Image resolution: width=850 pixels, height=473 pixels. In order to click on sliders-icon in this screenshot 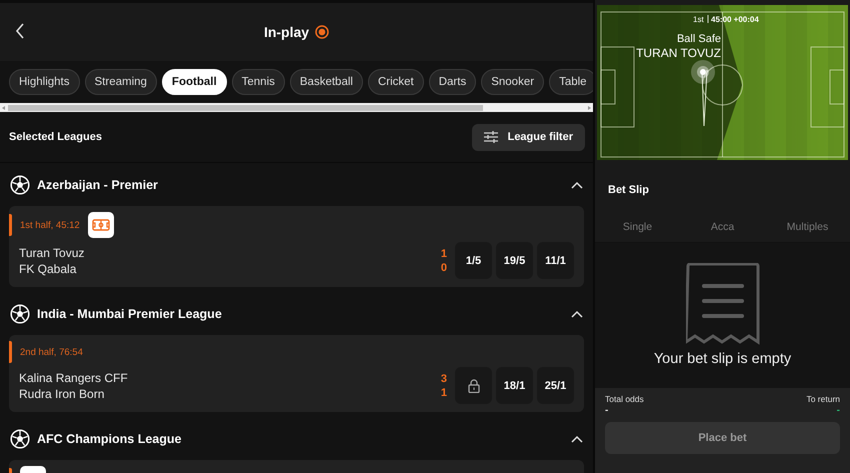, I will do `click(491, 137)`.